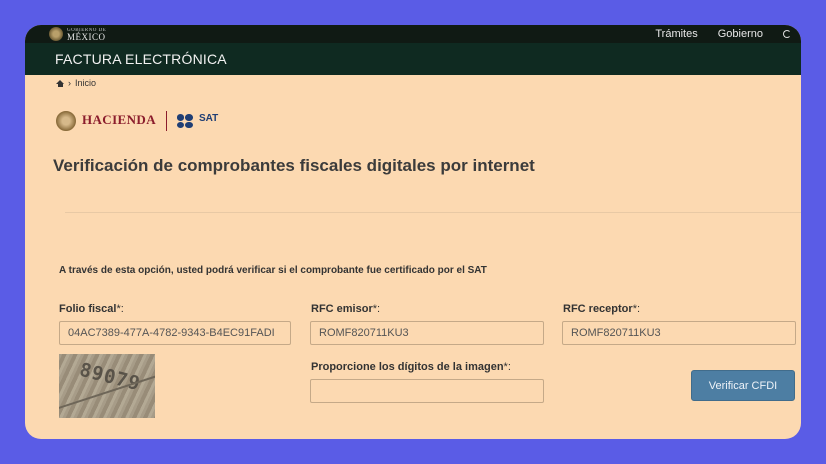 The image size is (826, 464). I want to click on nav-tramites: Trámites, so click(676, 34).